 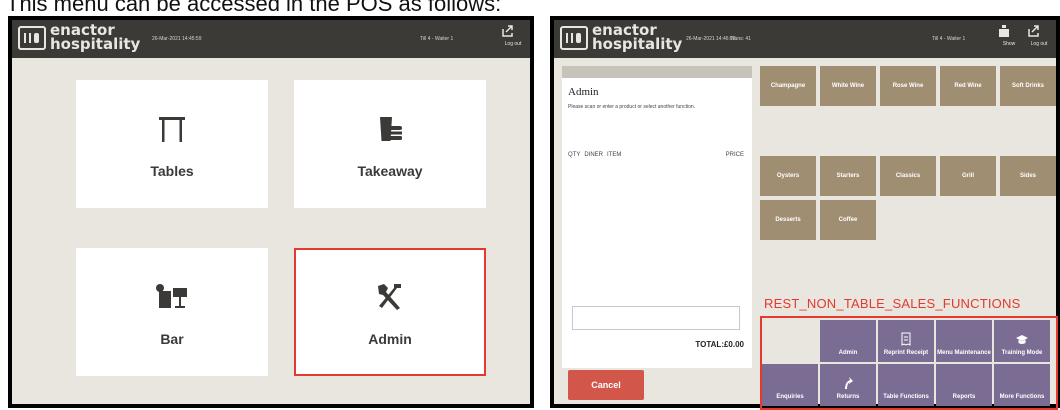 What do you see at coordinates (788, 86) in the screenshot?
I see `product-button: Champagne` at bounding box center [788, 86].